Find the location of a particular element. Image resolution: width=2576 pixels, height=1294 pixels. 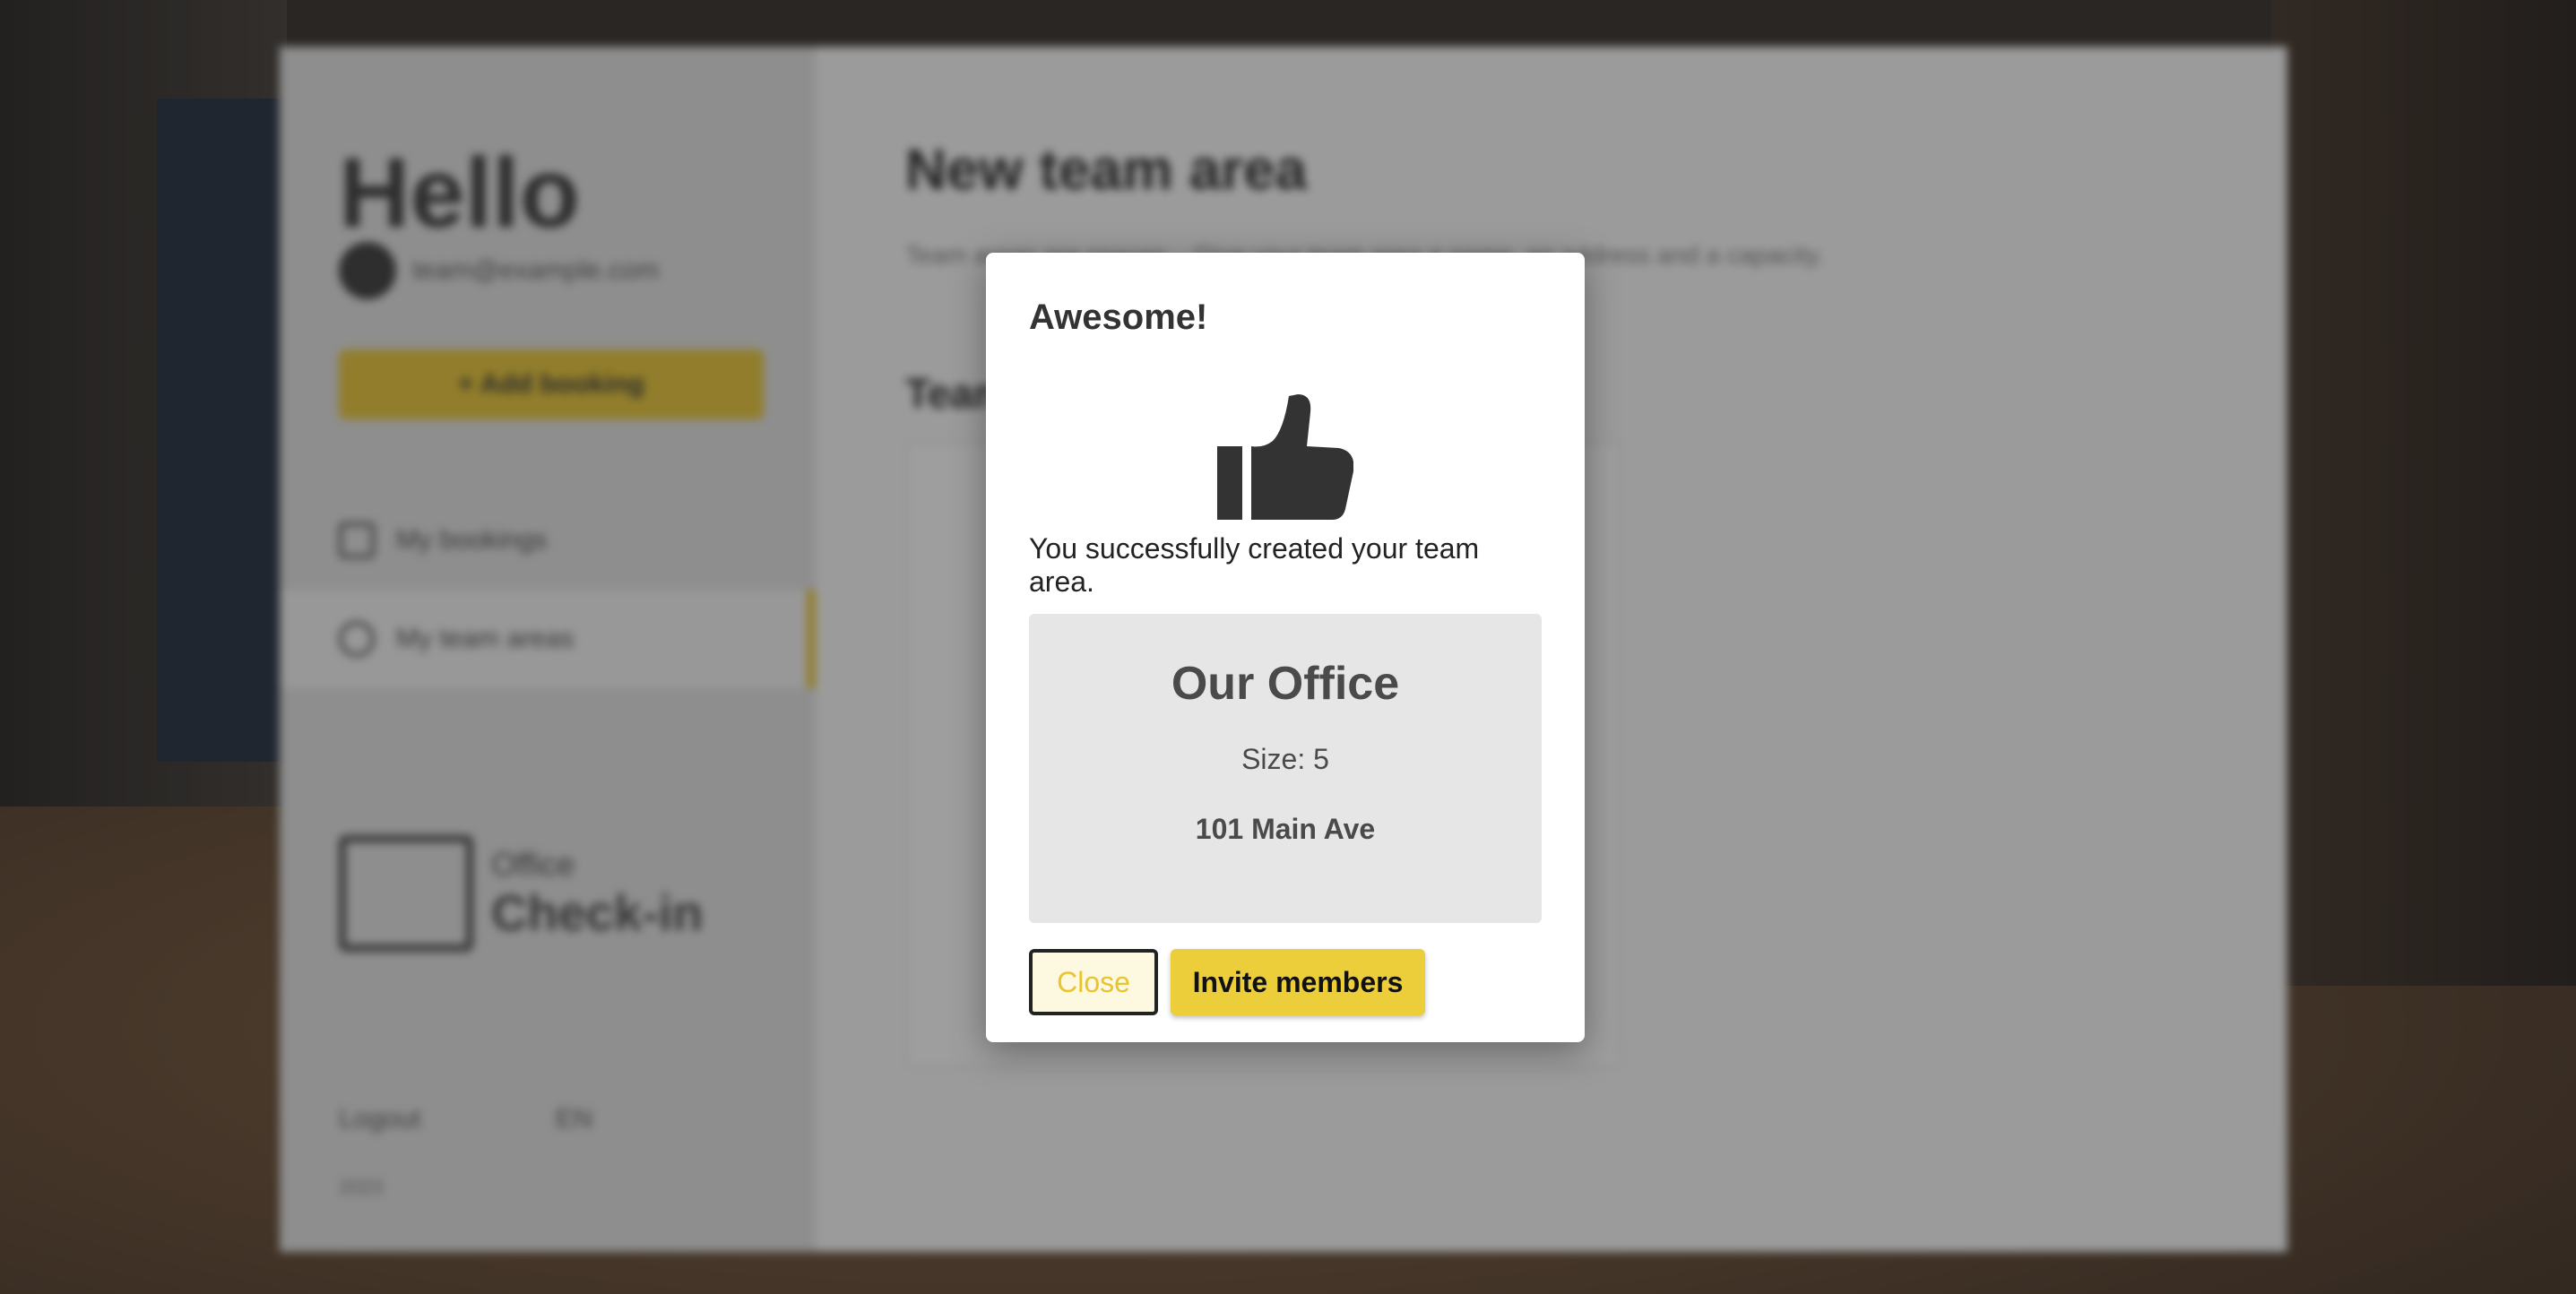

invite-members-button: Invite members is located at coordinates (1298, 982).